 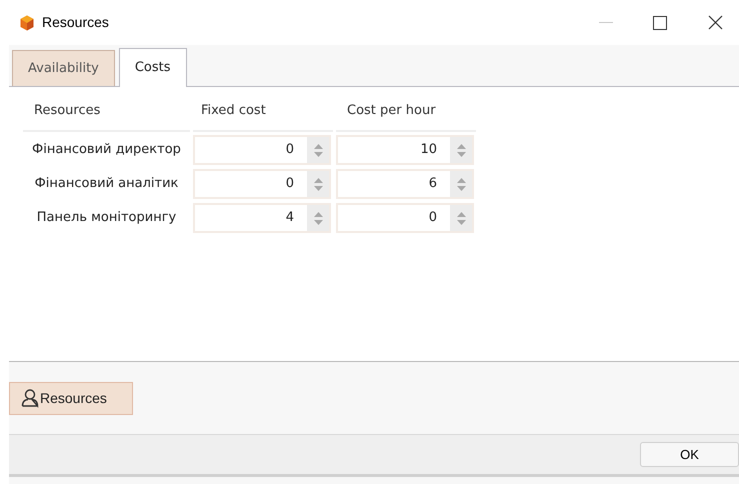 What do you see at coordinates (107, 218) in the screenshot?
I see `resource-name: Панель моніторингу` at bounding box center [107, 218].